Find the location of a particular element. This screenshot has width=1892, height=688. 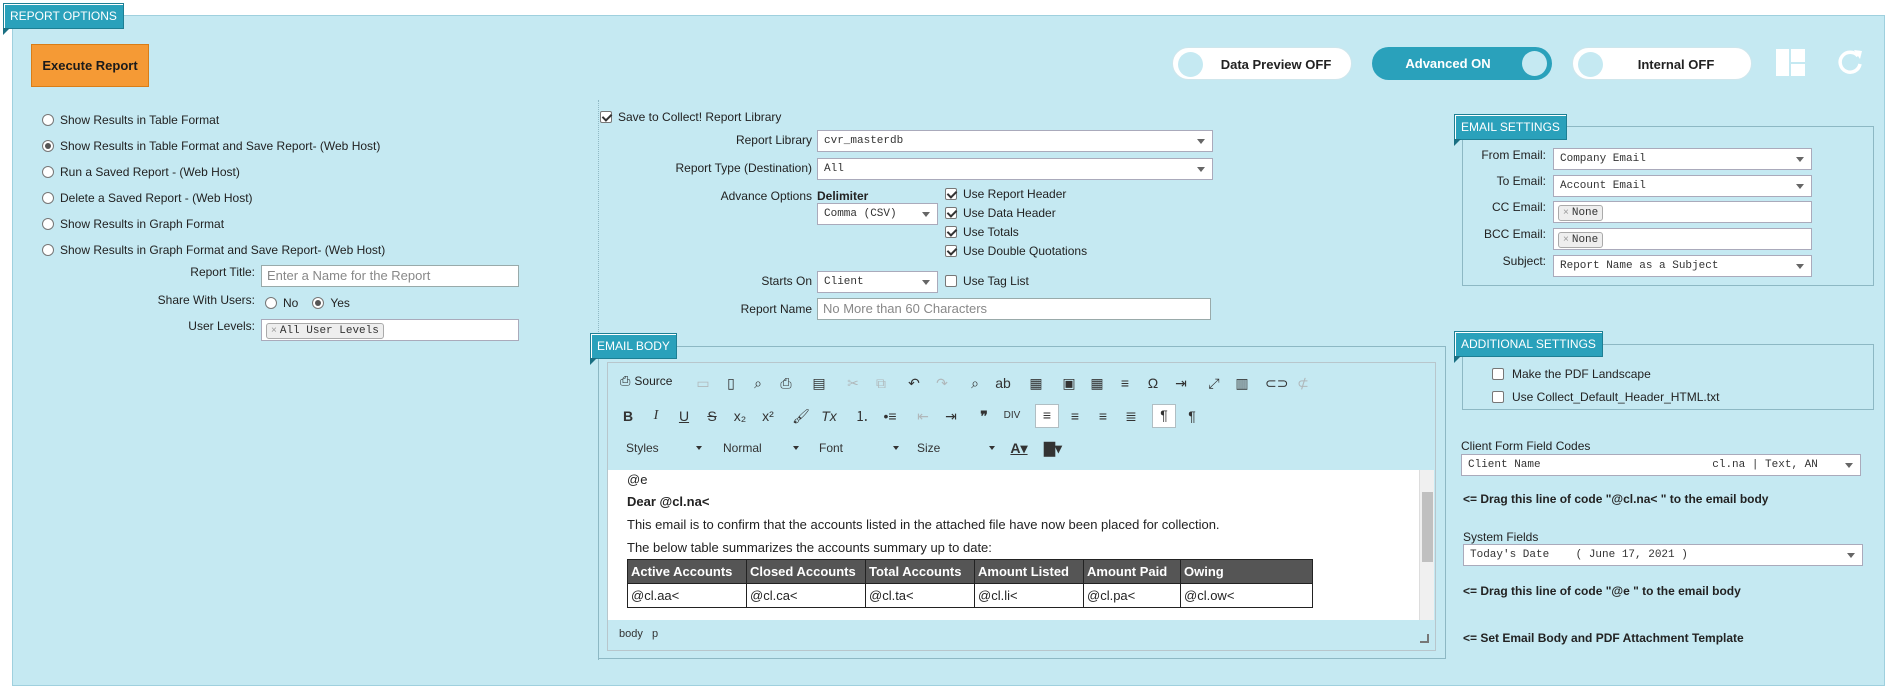

size-combo: Size is located at coordinates (957, 448).